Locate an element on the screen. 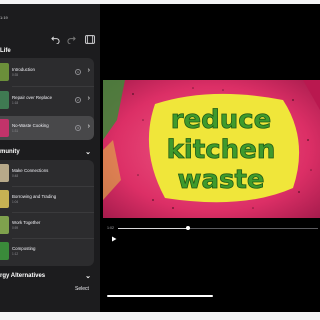  scrubber-handle is located at coordinates (188, 228).